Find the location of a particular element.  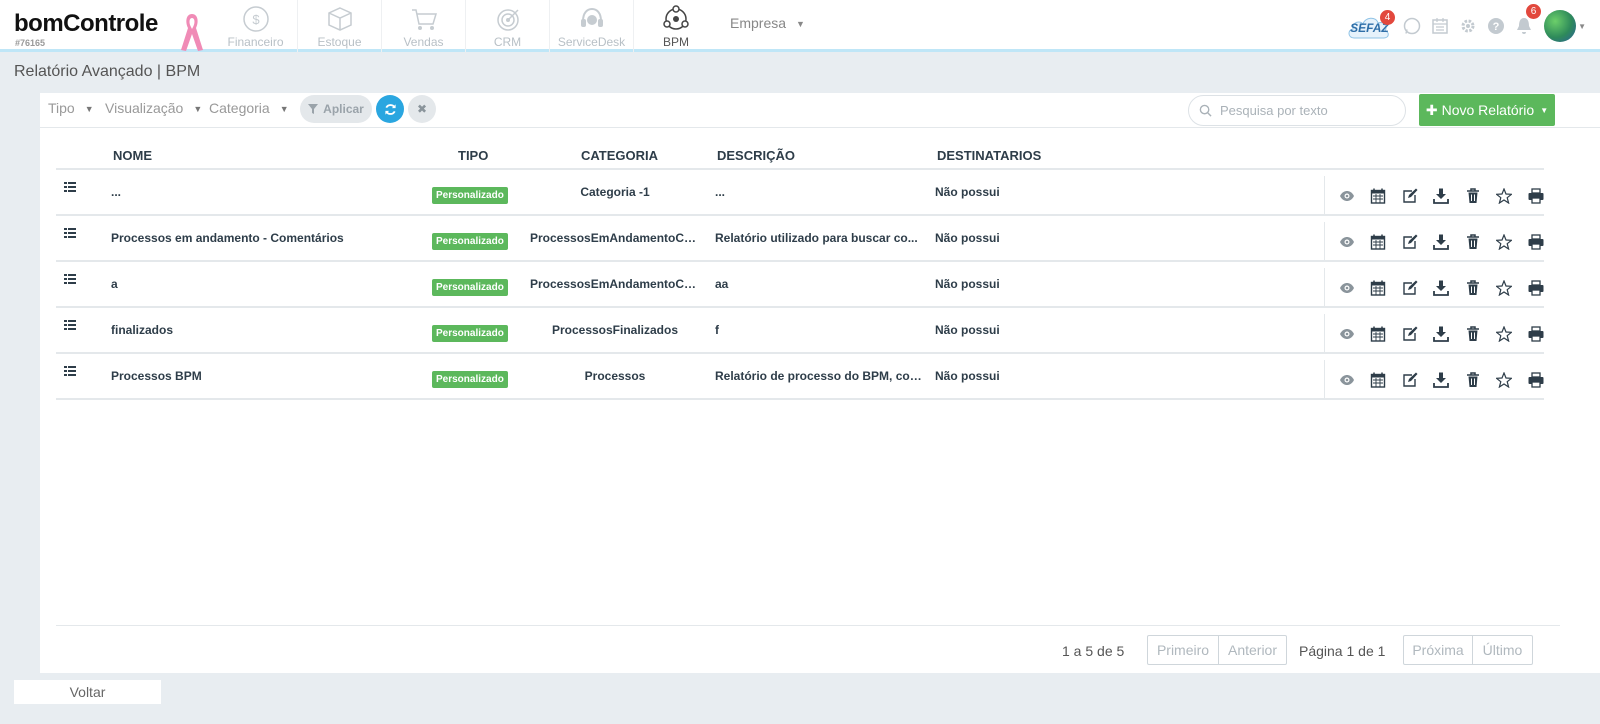

col-destinatarios: DESTINATARIOS is located at coordinates (989, 155).